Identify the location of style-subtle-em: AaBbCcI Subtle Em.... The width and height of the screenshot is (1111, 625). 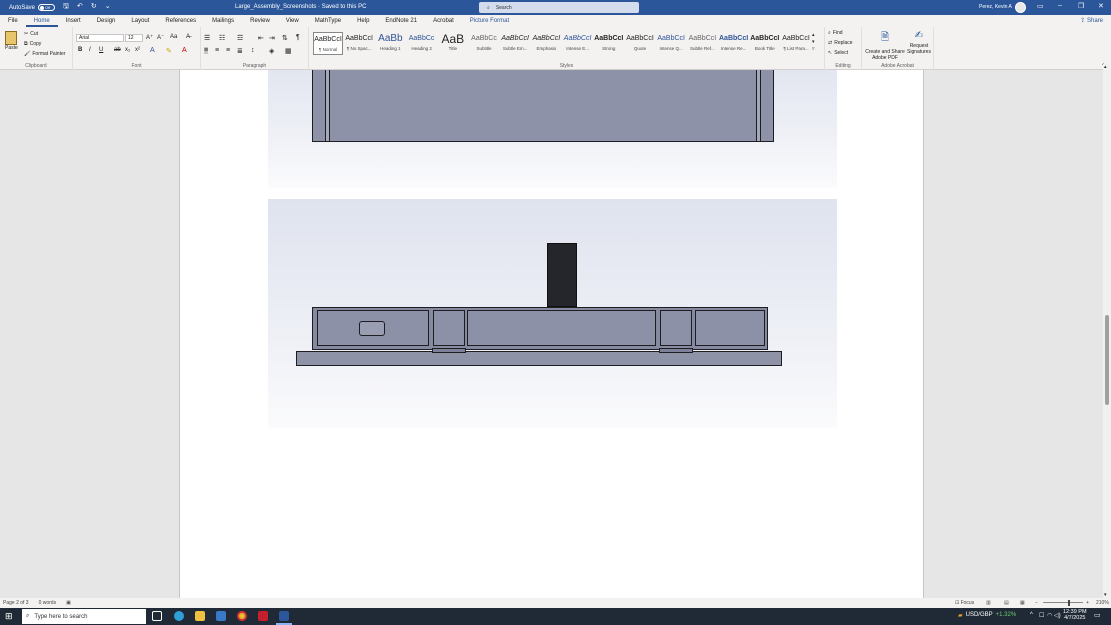
(515, 43).